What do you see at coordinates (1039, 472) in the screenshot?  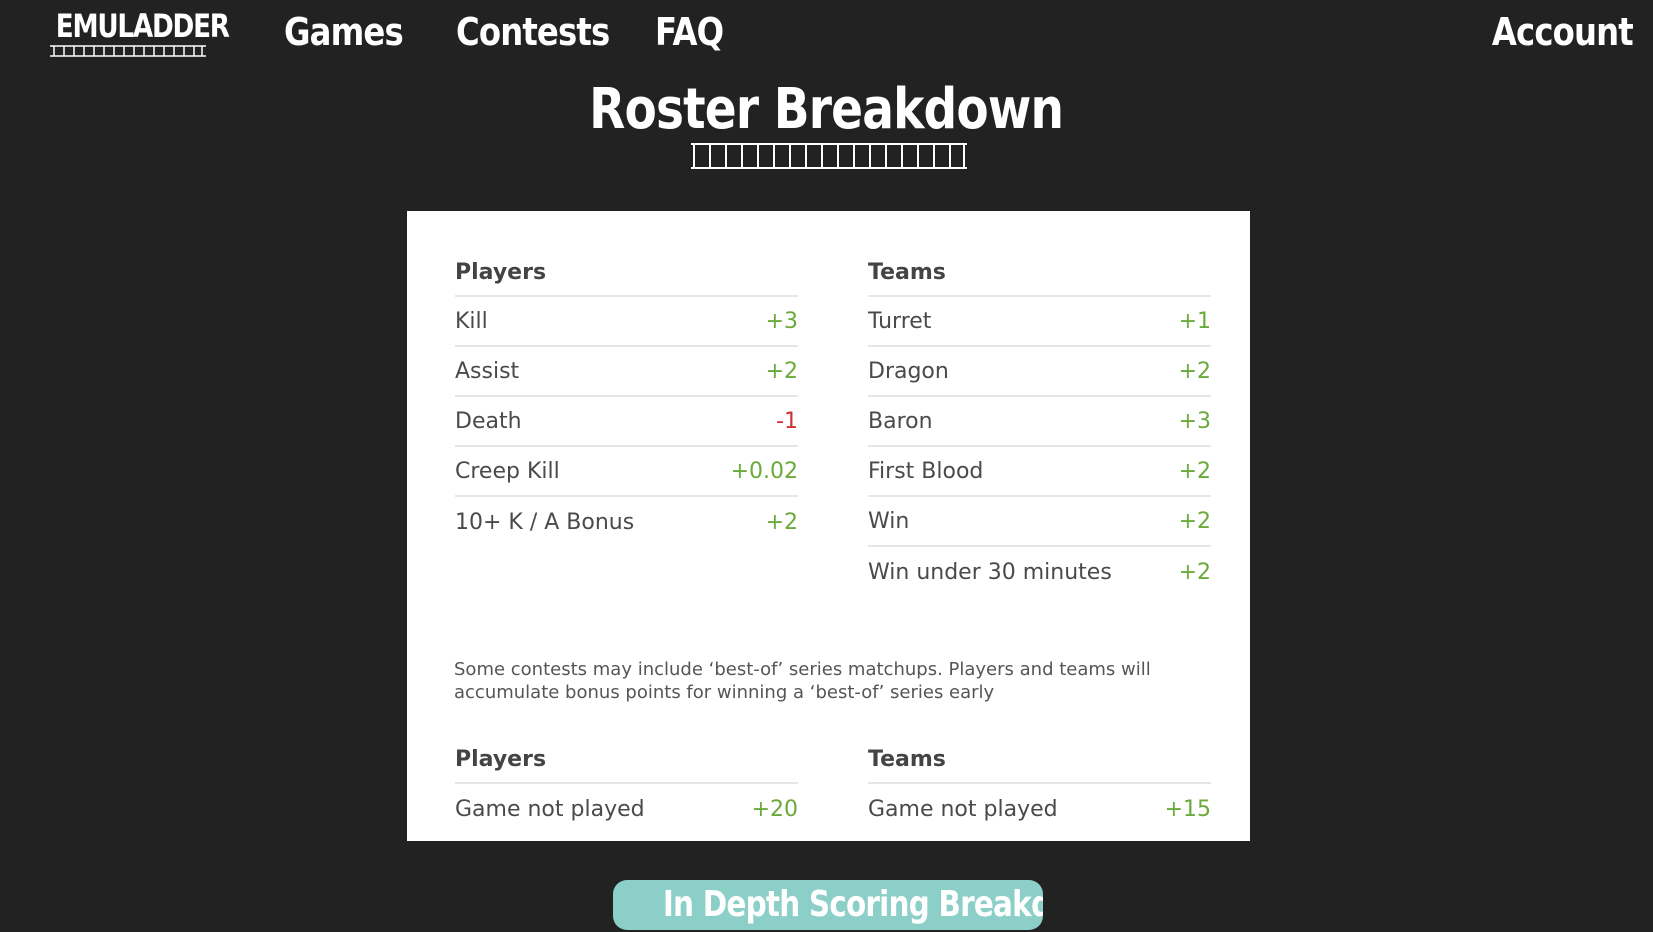 I see `table-row: First Blood +2` at bounding box center [1039, 472].